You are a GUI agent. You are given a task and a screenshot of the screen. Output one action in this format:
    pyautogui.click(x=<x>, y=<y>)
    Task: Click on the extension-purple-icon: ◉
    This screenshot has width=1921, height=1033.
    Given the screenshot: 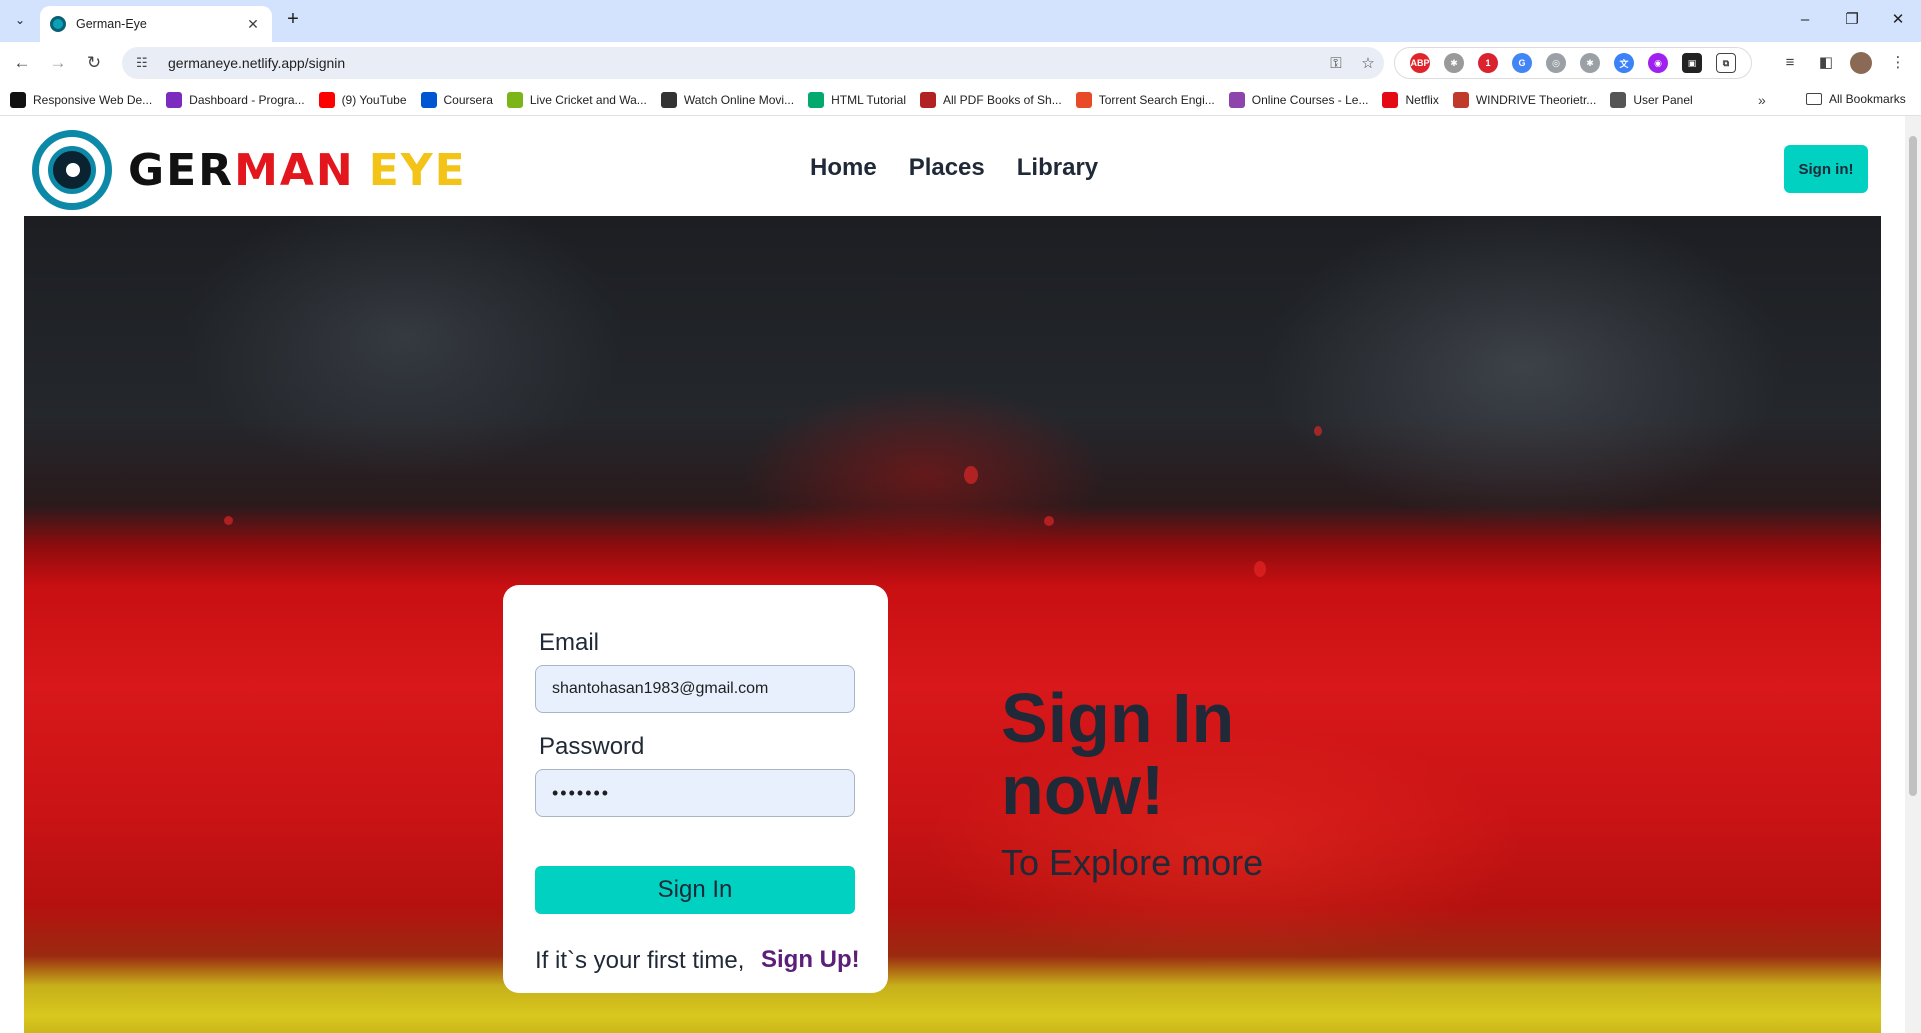 What is the action you would take?
    pyautogui.click(x=1658, y=63)
    